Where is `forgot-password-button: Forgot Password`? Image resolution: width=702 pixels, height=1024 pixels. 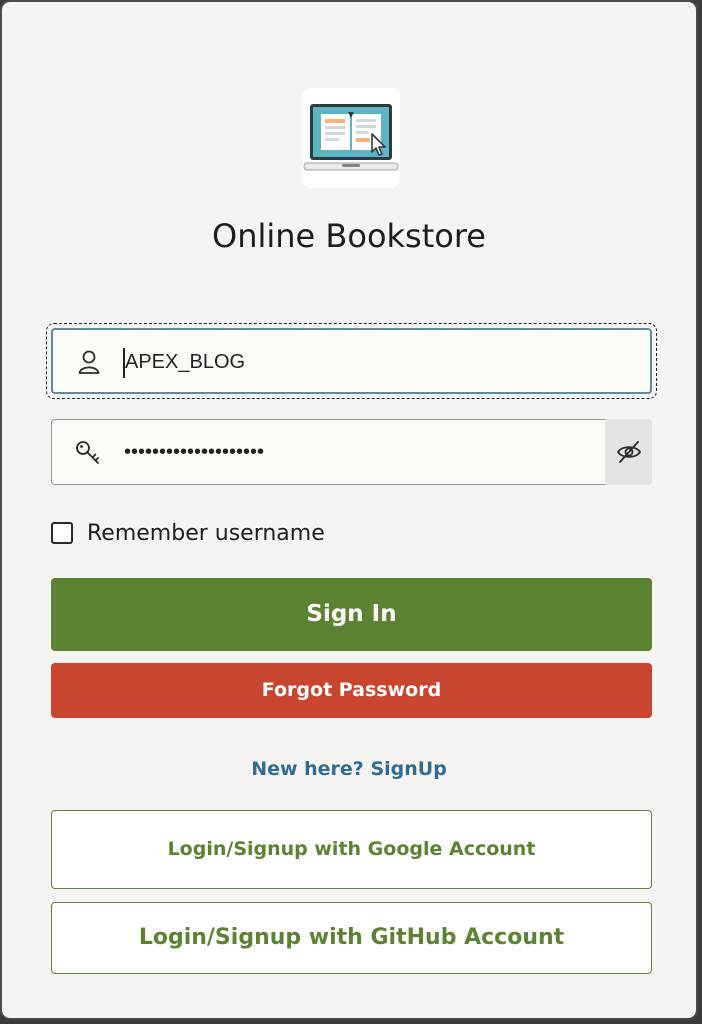 forgot-password-button: Forgot Password is located at coordinates (351, 690).